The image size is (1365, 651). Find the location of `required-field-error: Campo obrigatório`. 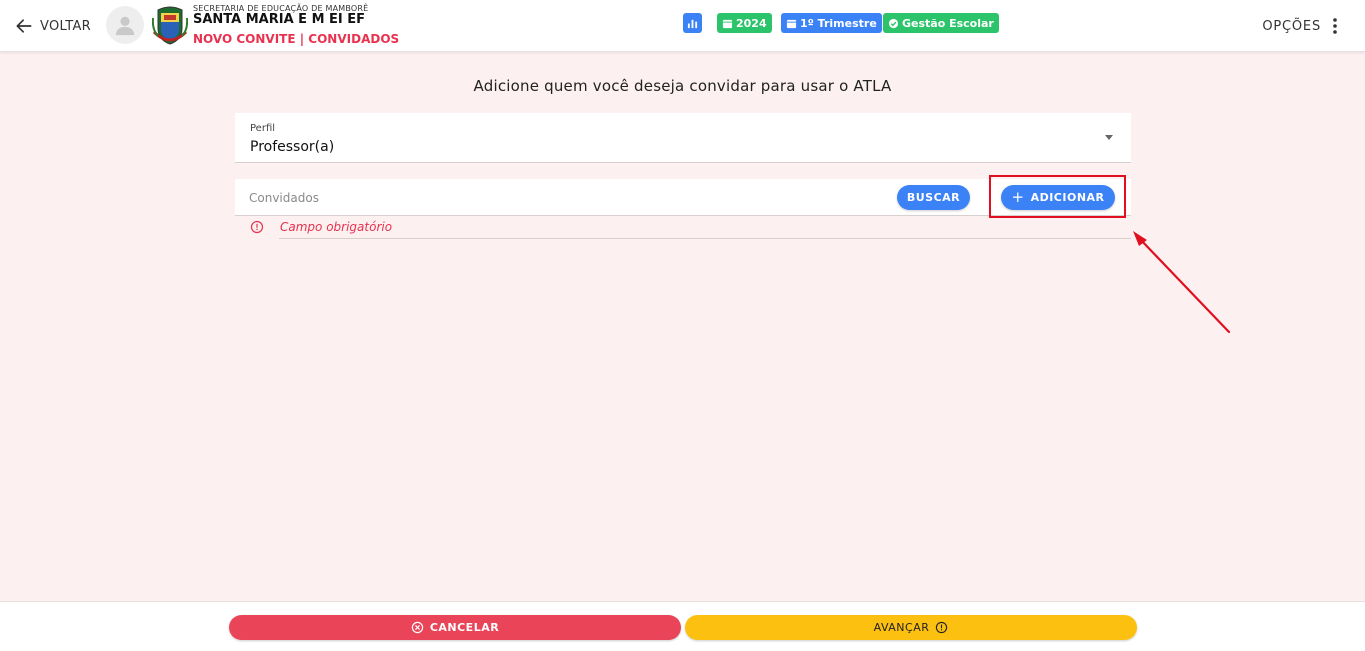

required-field-error: Campo obrigatório is located at coordinates (321, 227).